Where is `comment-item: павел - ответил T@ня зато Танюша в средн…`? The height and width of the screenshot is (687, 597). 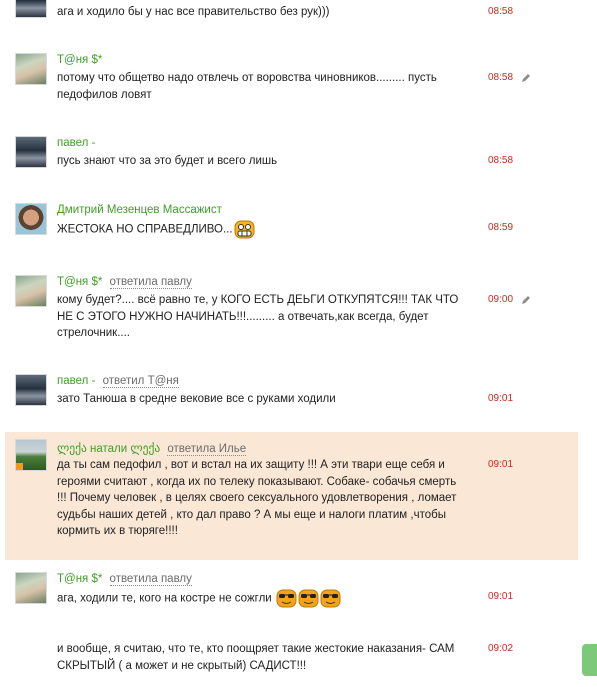
comment-item: павел - ответил T@ня зато Танюша в средн… is located at coordinates (289, 398).